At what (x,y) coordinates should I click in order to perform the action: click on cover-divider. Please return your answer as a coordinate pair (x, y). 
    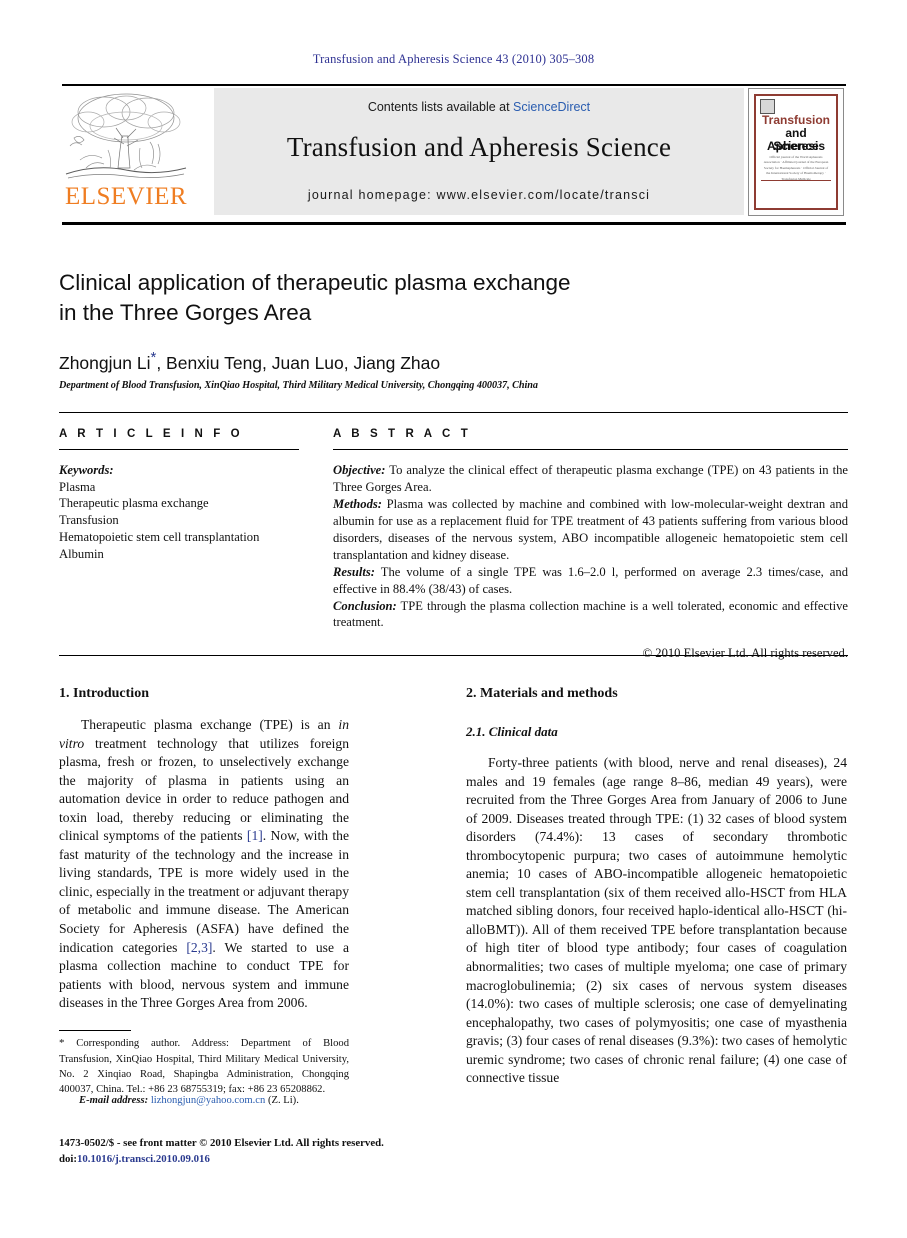
    Looking at the image, I should click on (796, 180).